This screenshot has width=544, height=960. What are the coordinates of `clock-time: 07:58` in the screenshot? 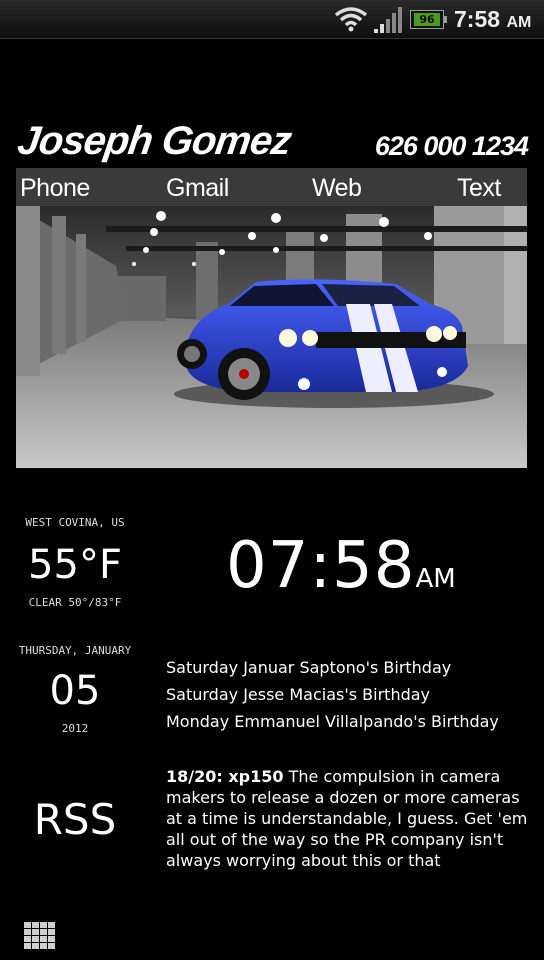 It's located at (321, 566).